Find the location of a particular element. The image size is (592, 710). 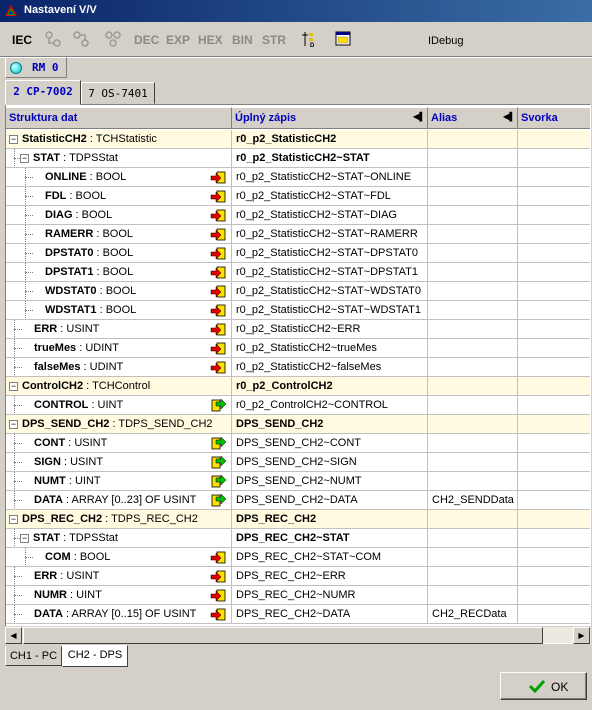

full-name-cell: DPS_REC_CH2~STAT~COM is located at coordinates (330, 557).